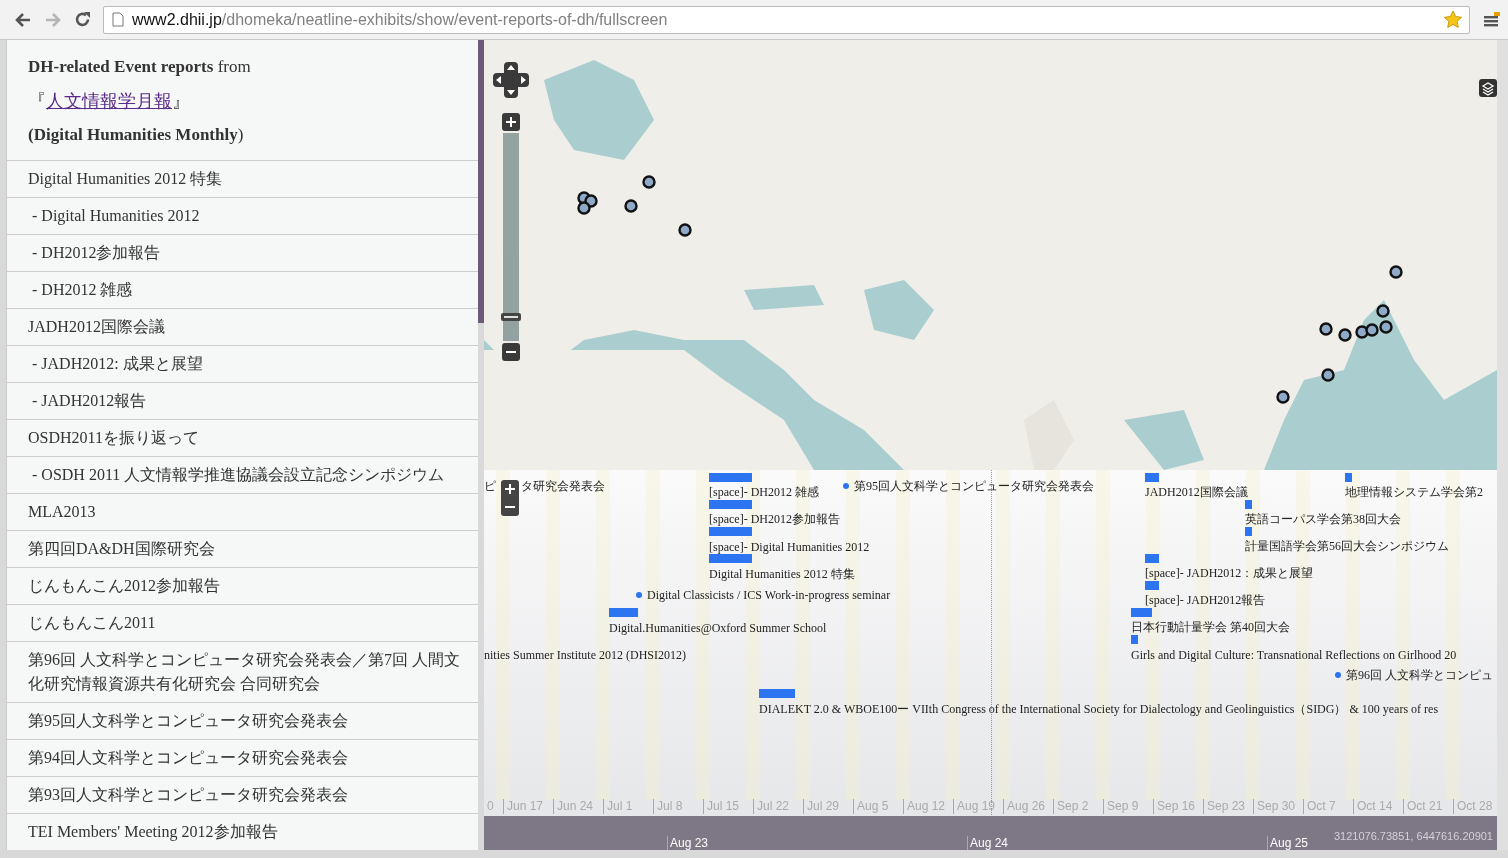 This screenshot has width=1508, height=858. What do you see at coordinates (1347, 546) in the screenshot?
I see `event-label: 計量国語学会第56回大会シンポジウム` at bounding box center [1347, 546].